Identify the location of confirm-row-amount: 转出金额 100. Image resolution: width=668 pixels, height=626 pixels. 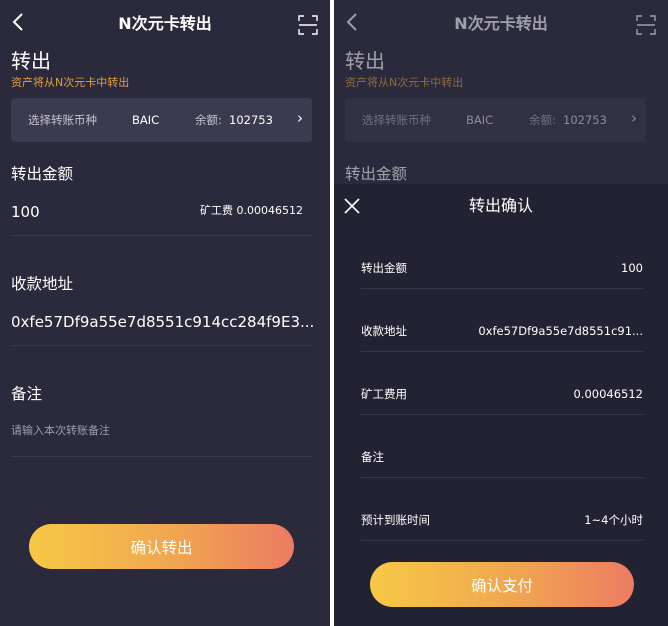
(502, 269).